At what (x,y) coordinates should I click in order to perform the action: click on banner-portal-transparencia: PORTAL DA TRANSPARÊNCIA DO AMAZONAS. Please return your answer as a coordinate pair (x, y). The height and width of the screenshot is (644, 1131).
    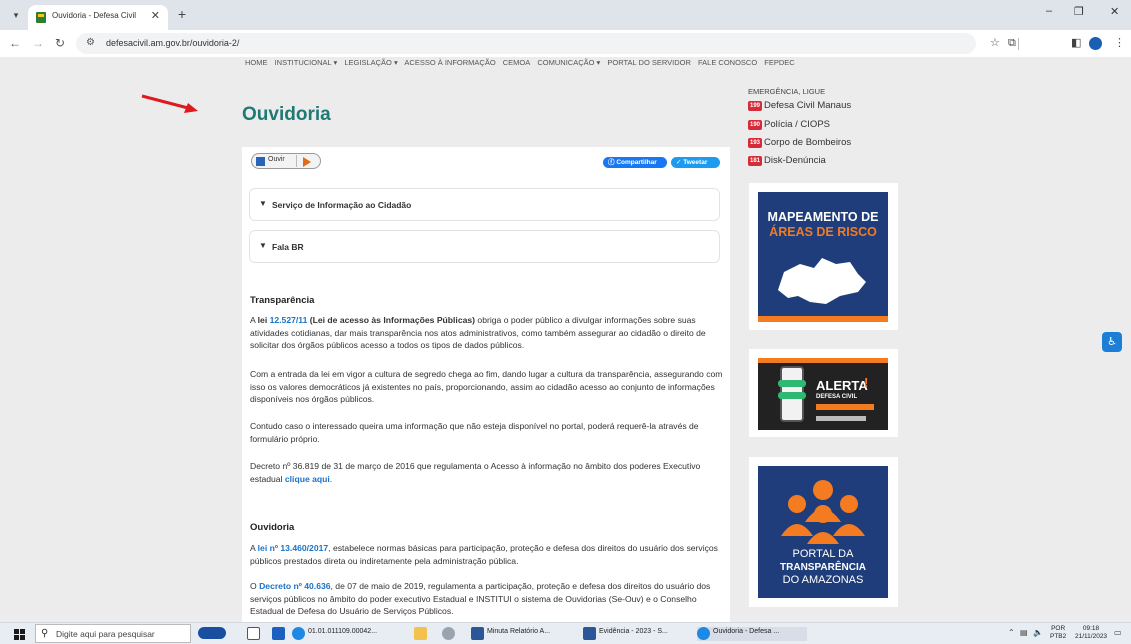
    Looking at the image, I should click on (823, 532).